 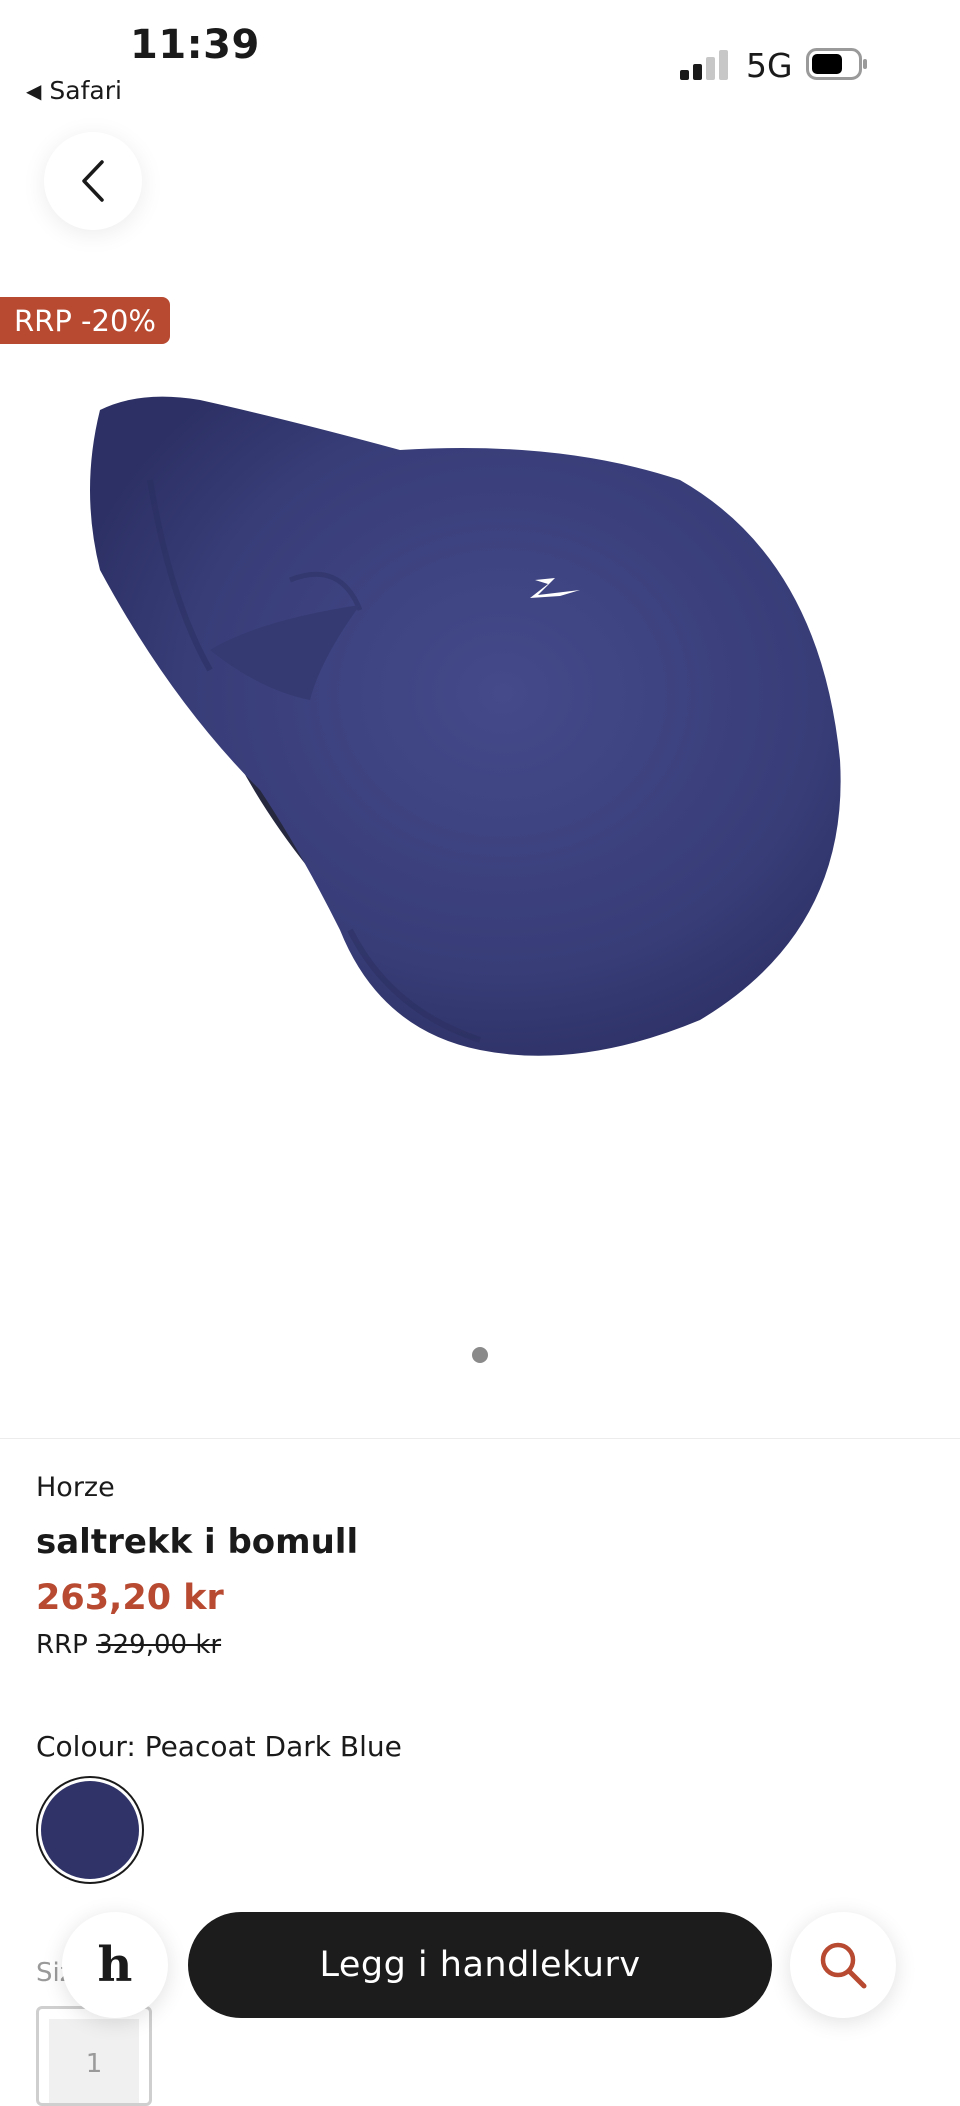 I want to click on colour-label: Colour: Peacoat Dark Blue, so click(x=219, y=1746).